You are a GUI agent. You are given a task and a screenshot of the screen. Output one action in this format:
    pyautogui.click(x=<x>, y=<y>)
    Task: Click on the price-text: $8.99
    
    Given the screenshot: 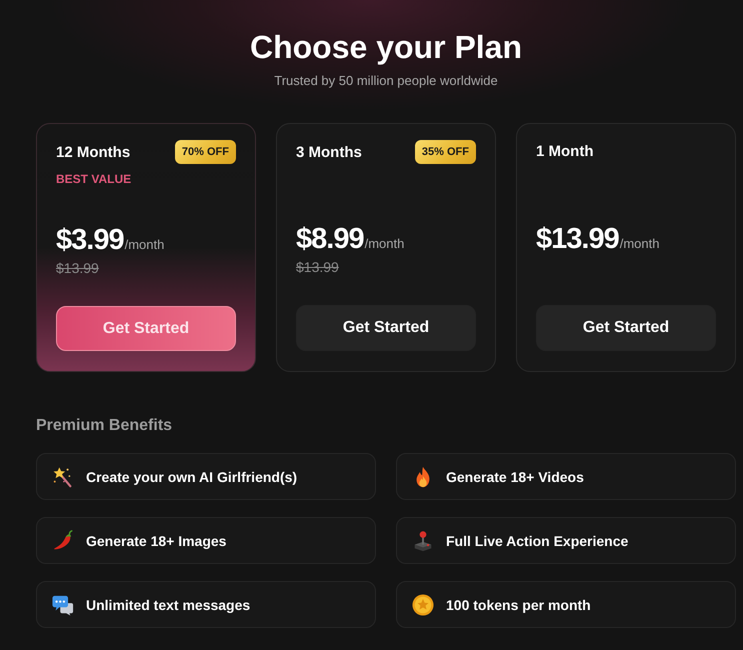 What is the action you would take?
    pyautogui.click(x=330, y=239)
    